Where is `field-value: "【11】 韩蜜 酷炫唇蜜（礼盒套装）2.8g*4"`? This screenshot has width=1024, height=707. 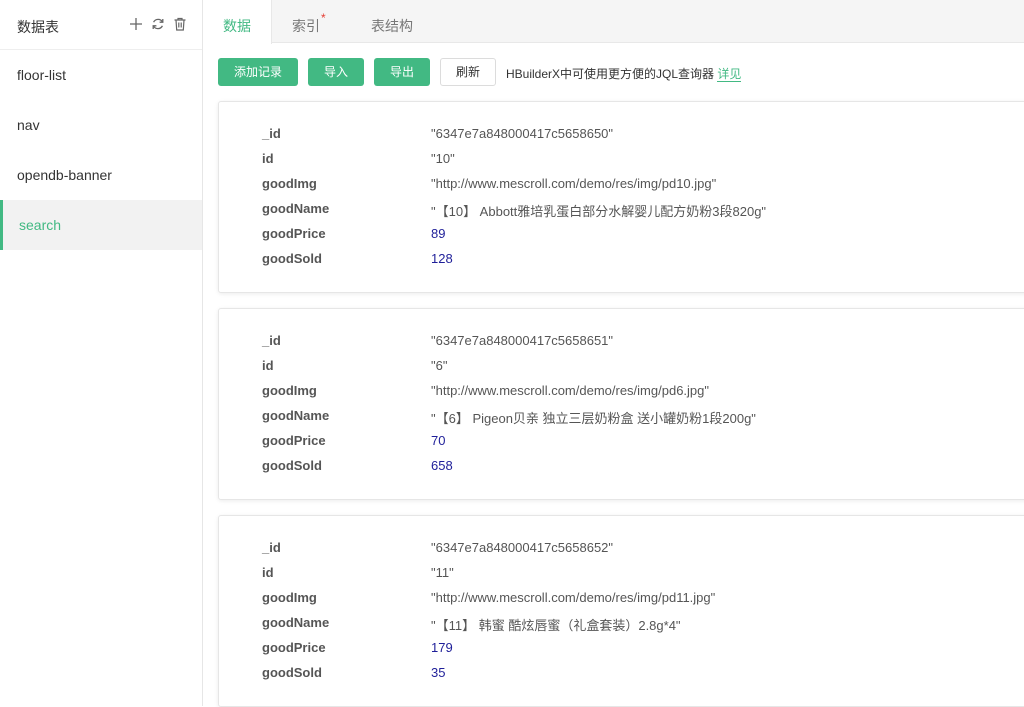 field-value: "【11】 韩蜜 酷炫唇蜜（礼盒套装）2.8g*4" is located at coordinates (556, 625).